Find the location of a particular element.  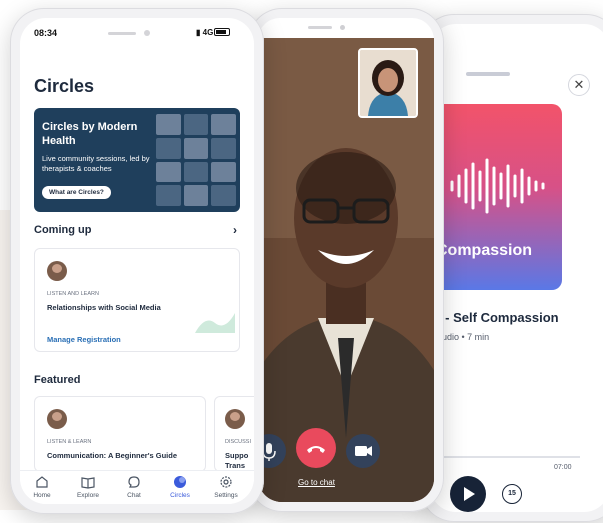

play-button is located at coordinates (468, 494).